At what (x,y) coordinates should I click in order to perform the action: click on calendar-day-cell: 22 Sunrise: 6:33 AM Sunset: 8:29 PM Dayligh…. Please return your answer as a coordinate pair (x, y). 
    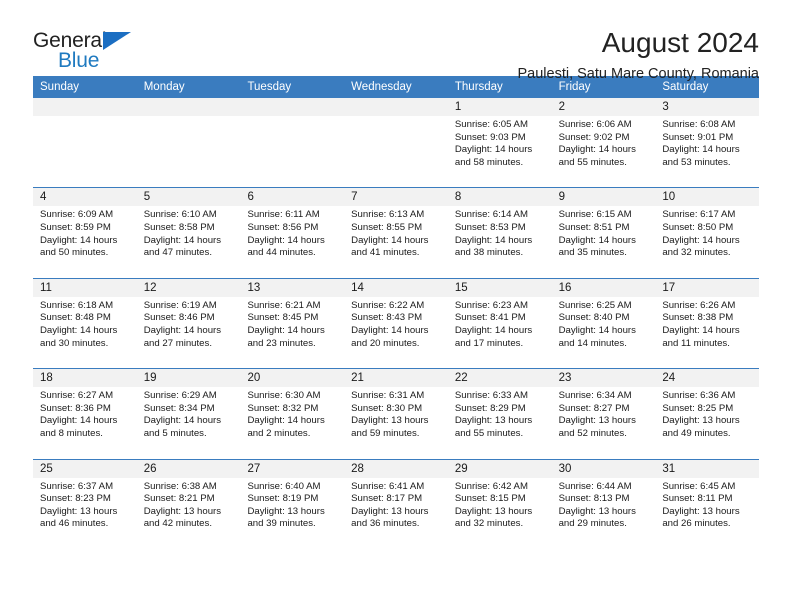
    Looking at the image, I should click on (499, 414).